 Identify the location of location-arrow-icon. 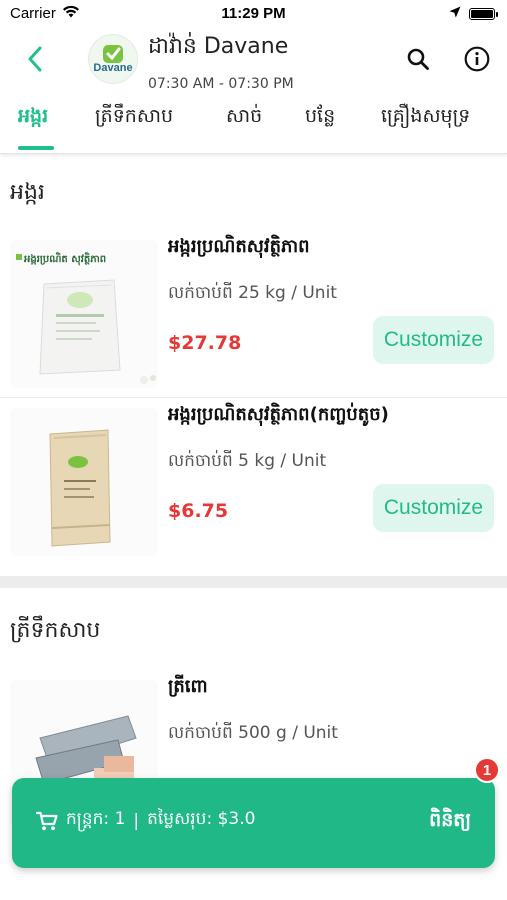
(455, 13).